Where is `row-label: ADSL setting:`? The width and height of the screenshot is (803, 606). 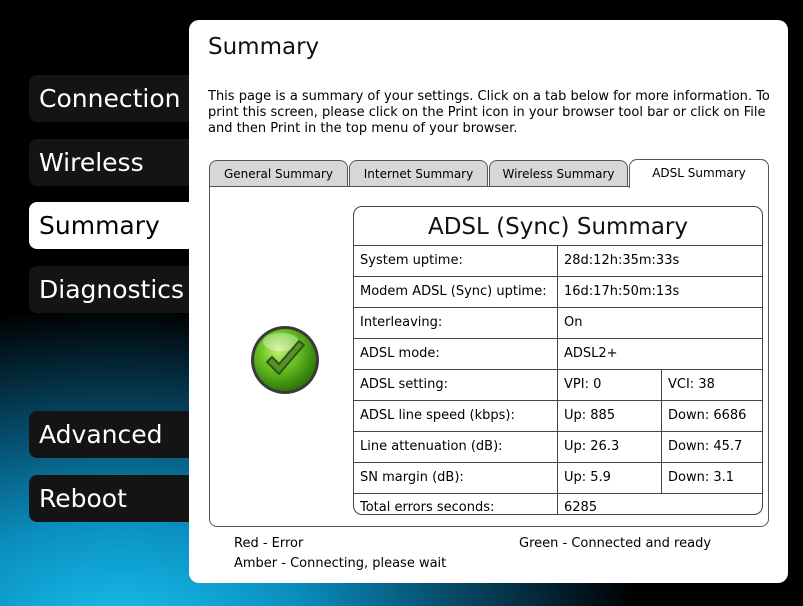 row-label: ADSL setting: is located at coordinates (456, 385).